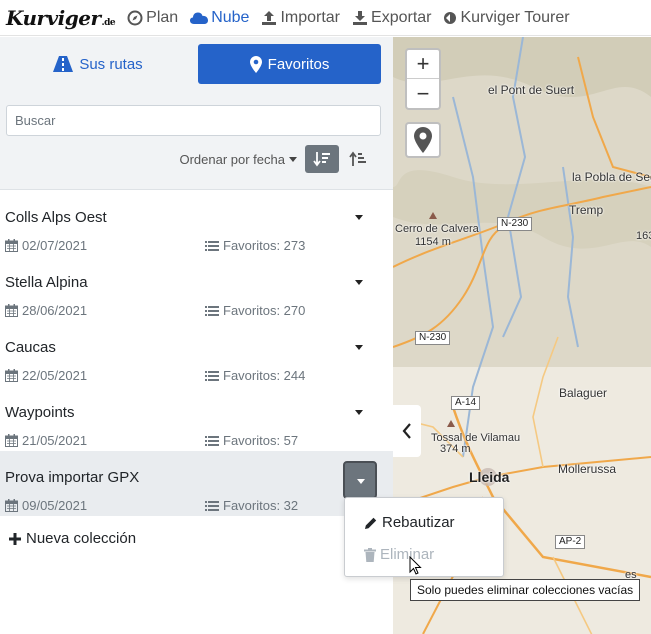 The height and width of the screenshot is (634, 651). I want to click on map-label: 1154 m, so click(433, 242).